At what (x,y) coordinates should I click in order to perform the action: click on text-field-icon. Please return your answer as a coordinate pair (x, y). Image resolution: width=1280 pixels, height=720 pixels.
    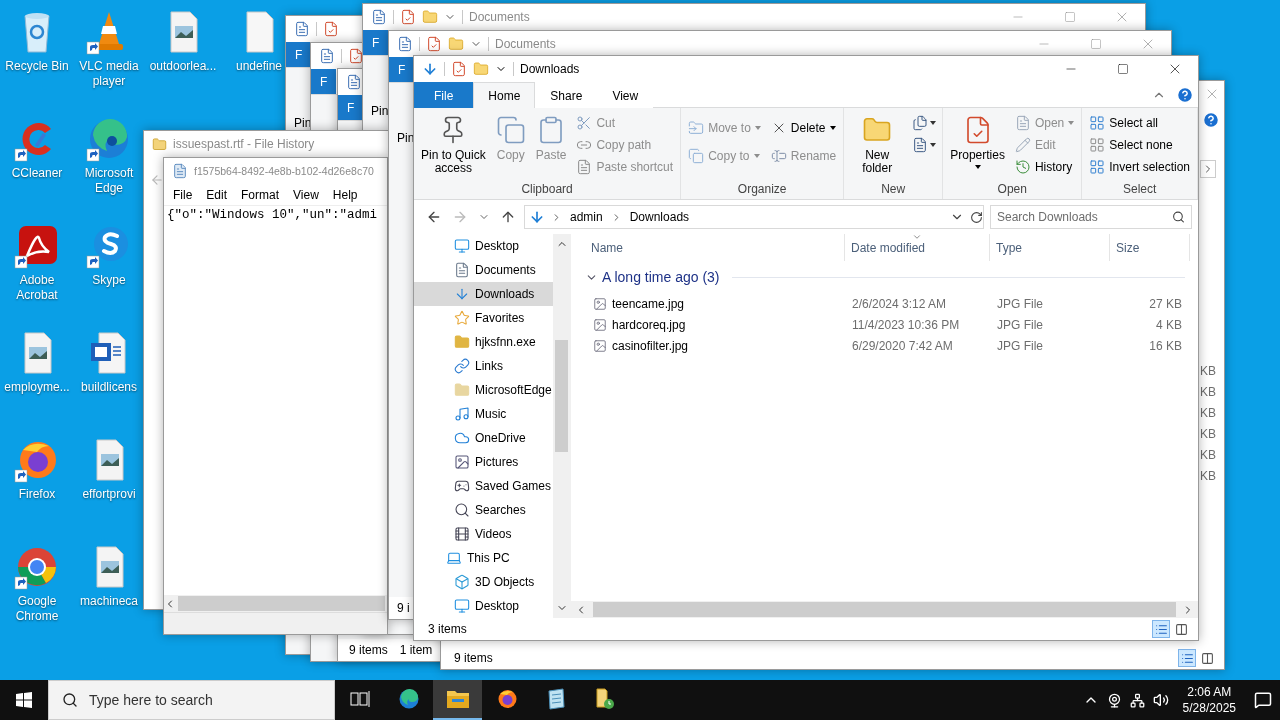
    Looking at the image, I should click on (778, 156).